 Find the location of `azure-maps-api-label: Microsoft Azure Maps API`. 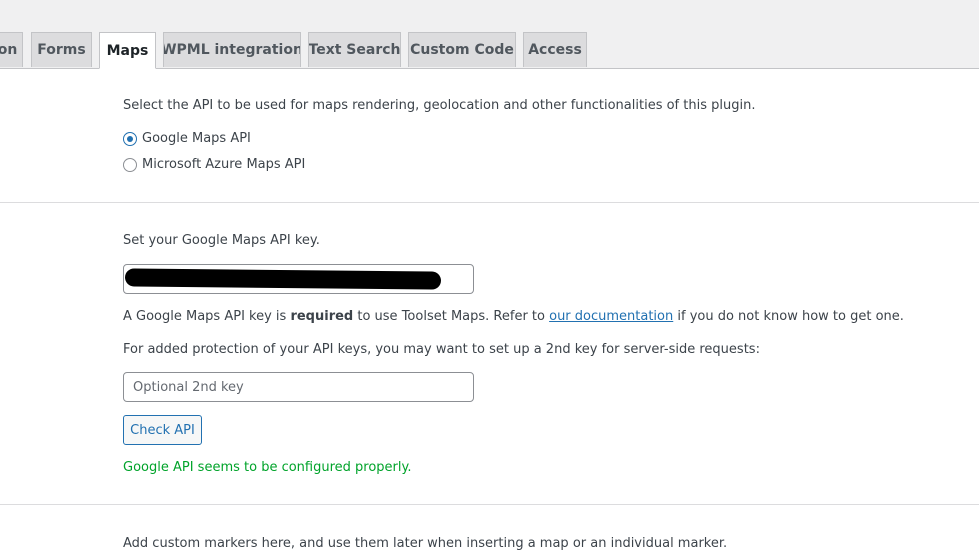

azure-maps-api-label: Microsoft Azure Maps API is located at coordinates (224, 164).